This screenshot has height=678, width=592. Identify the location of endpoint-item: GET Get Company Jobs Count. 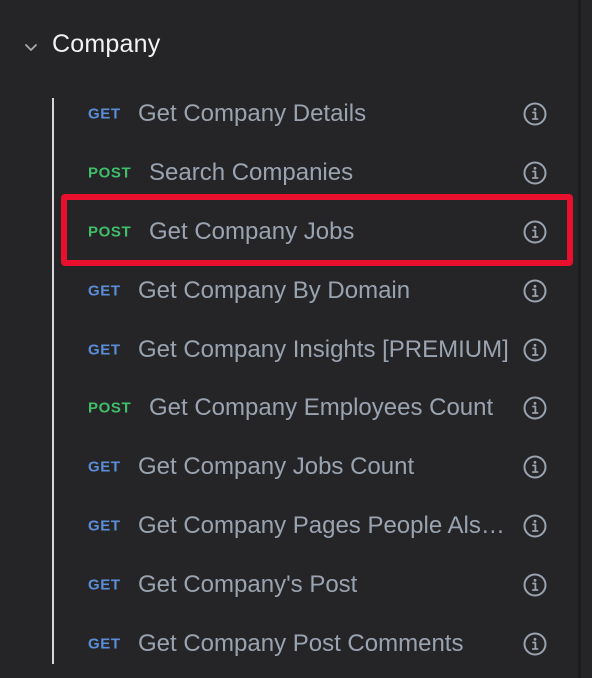
(314, 467).